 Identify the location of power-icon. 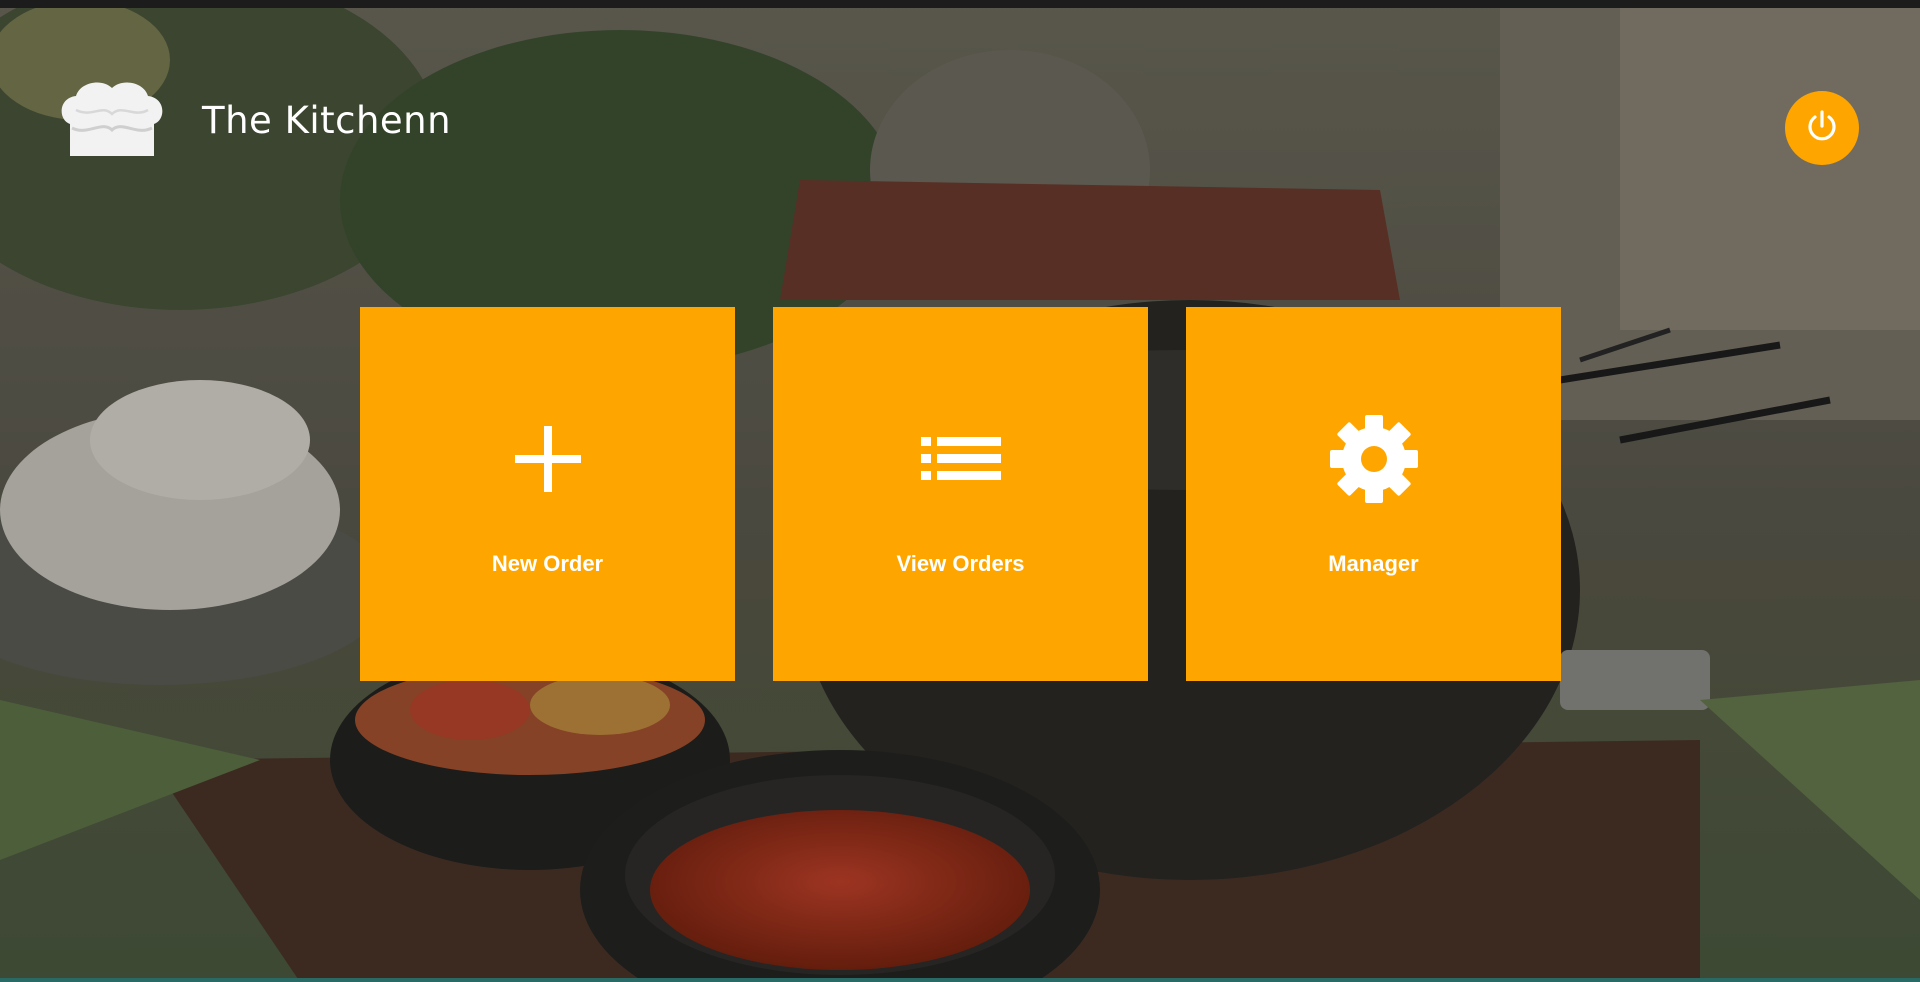
(1822, 128).